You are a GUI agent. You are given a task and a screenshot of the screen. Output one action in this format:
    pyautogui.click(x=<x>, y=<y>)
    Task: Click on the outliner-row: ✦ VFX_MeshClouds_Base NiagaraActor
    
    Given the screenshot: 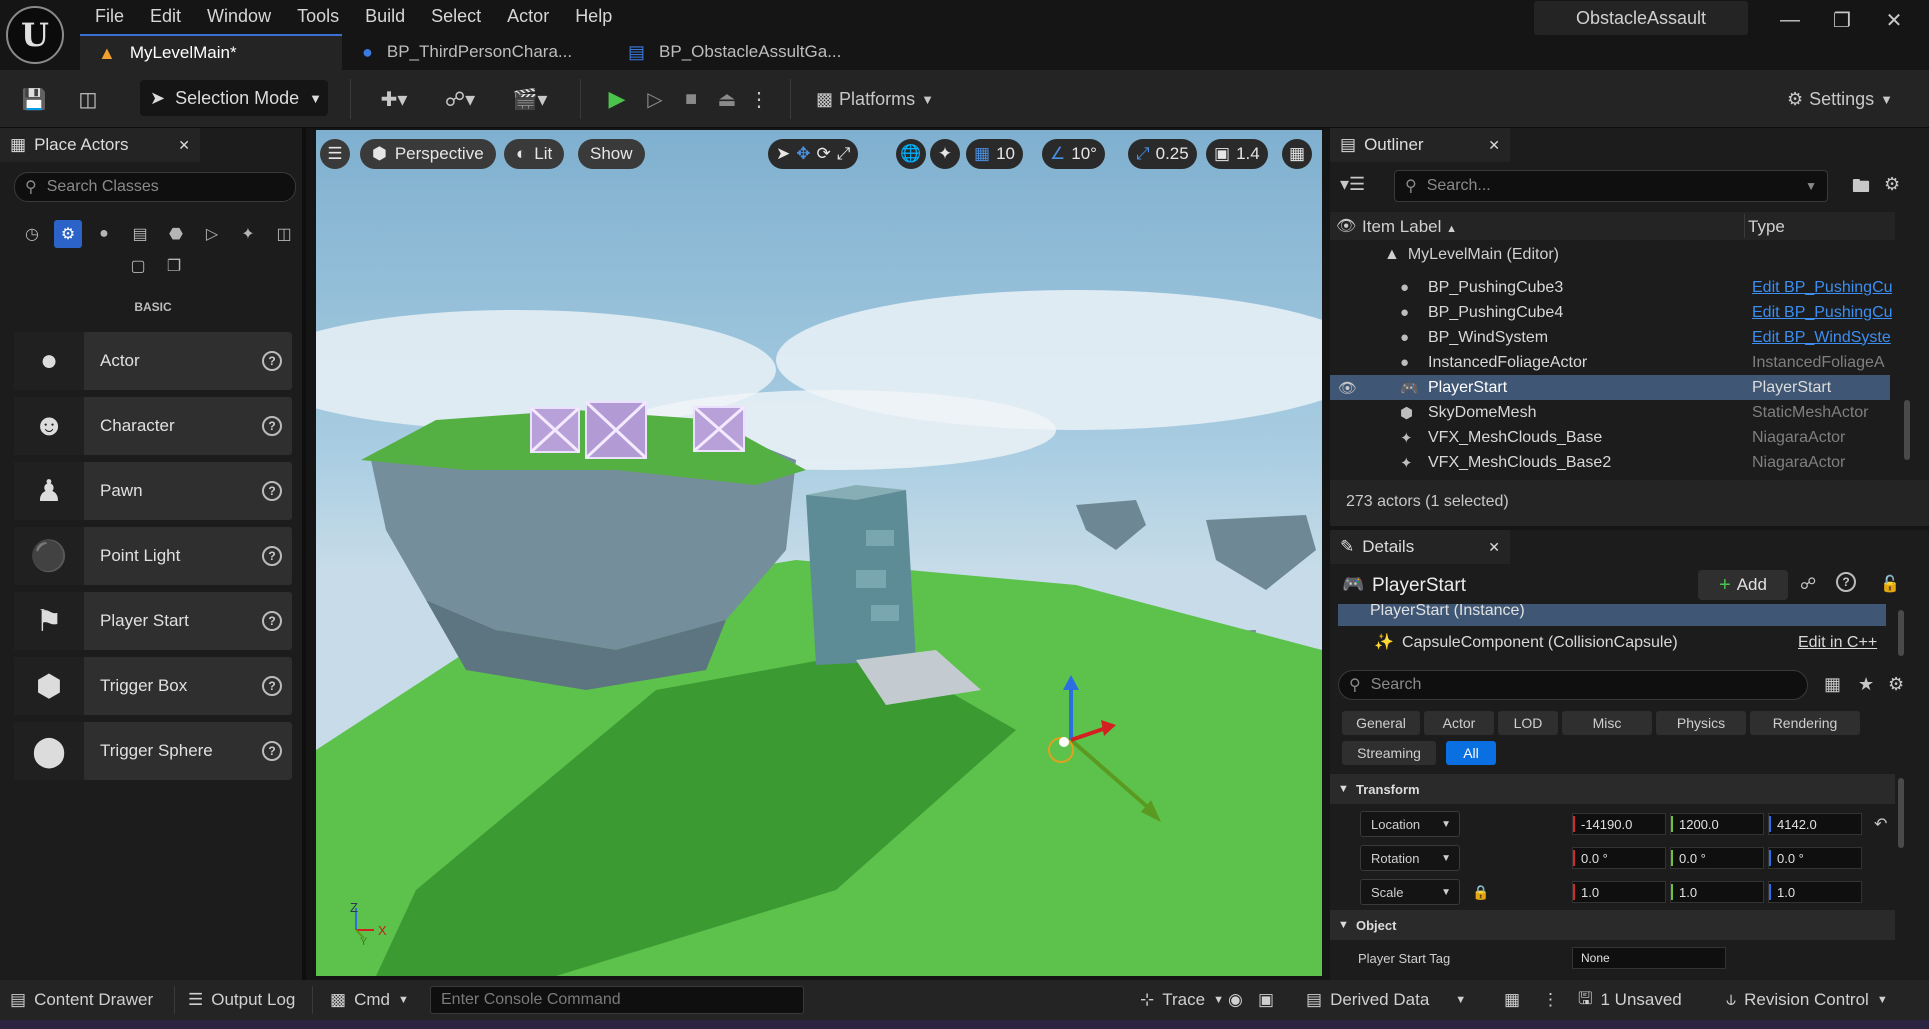 What is the action you would take?
    pyautogui.click(x=1610, y=437)
    